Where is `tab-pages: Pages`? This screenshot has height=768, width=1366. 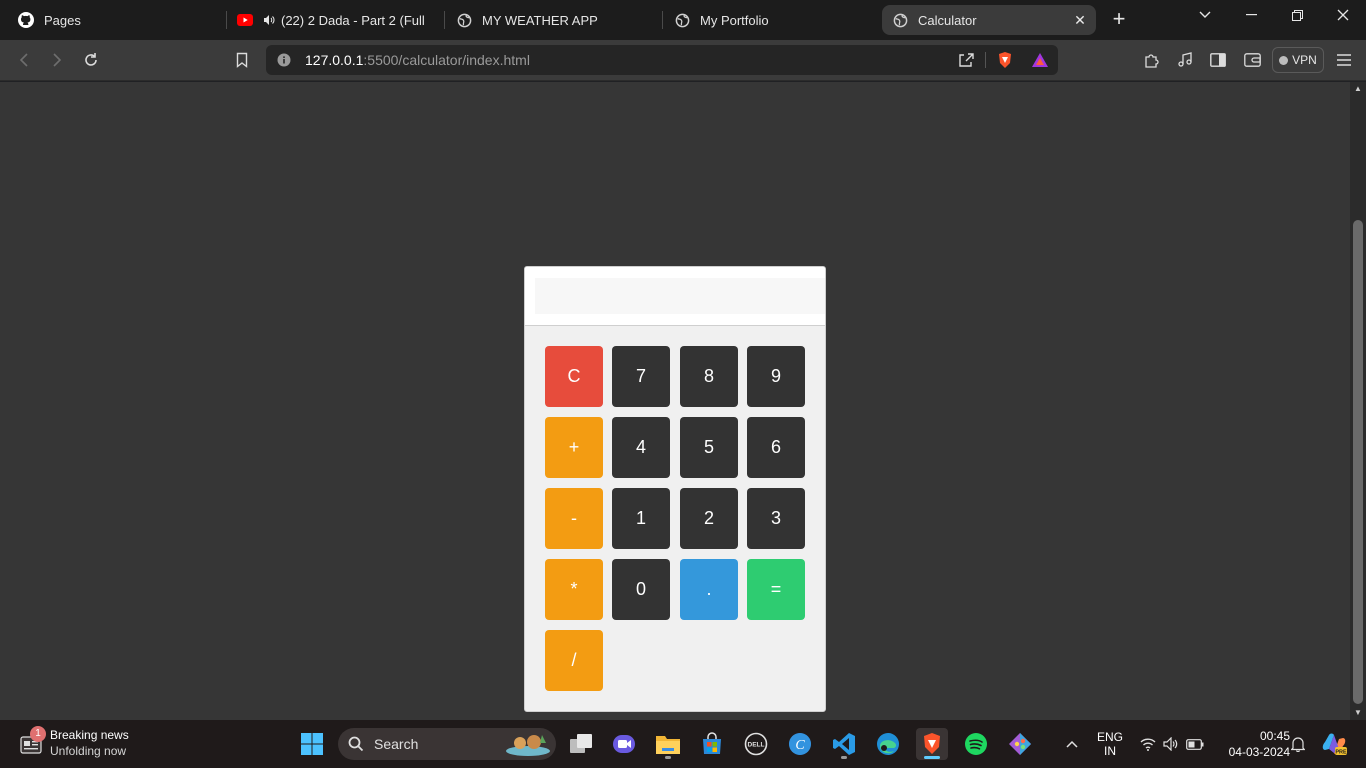 tab-pages: Pages is located at coordinates (113, 20).